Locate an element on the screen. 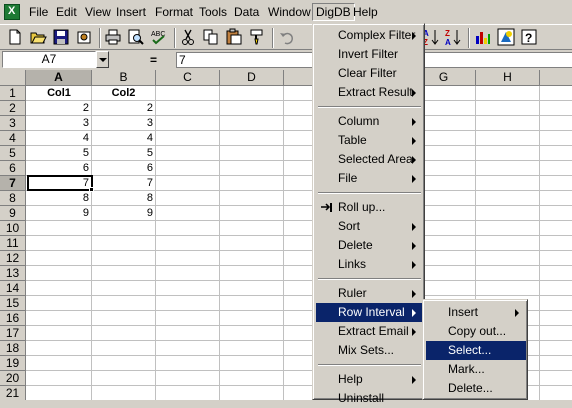 This screenshot has height=408, width=572. fill-handle is located at coordinates (91, 189).